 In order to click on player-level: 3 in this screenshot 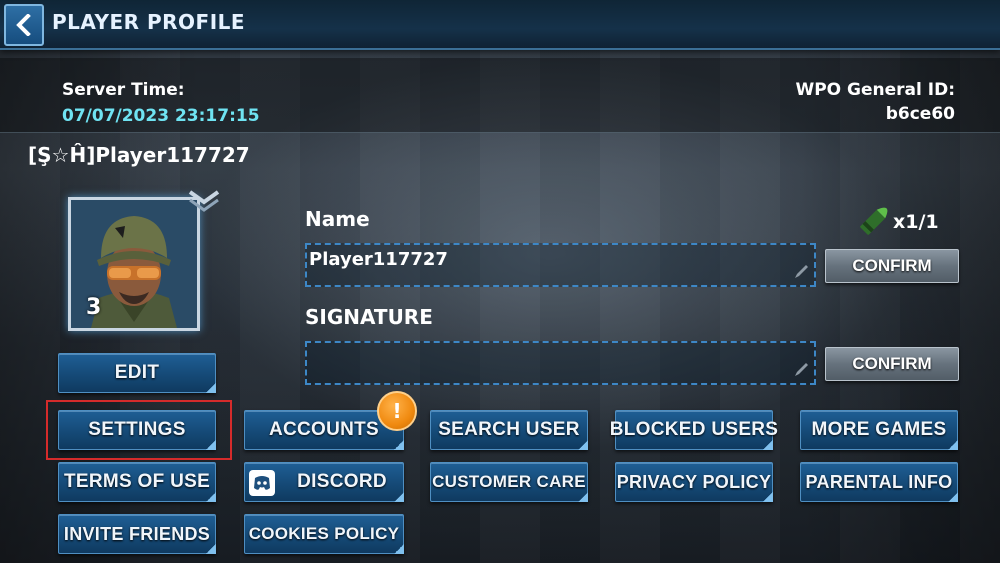, I will do `click(94, 307)`.